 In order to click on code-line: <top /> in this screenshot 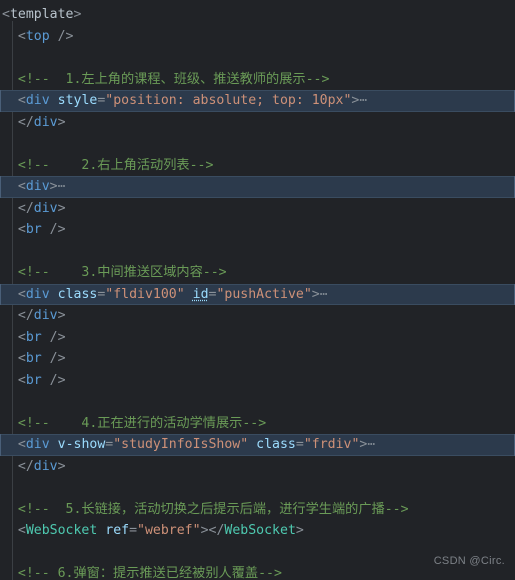, I will do `click(257, 37)`.